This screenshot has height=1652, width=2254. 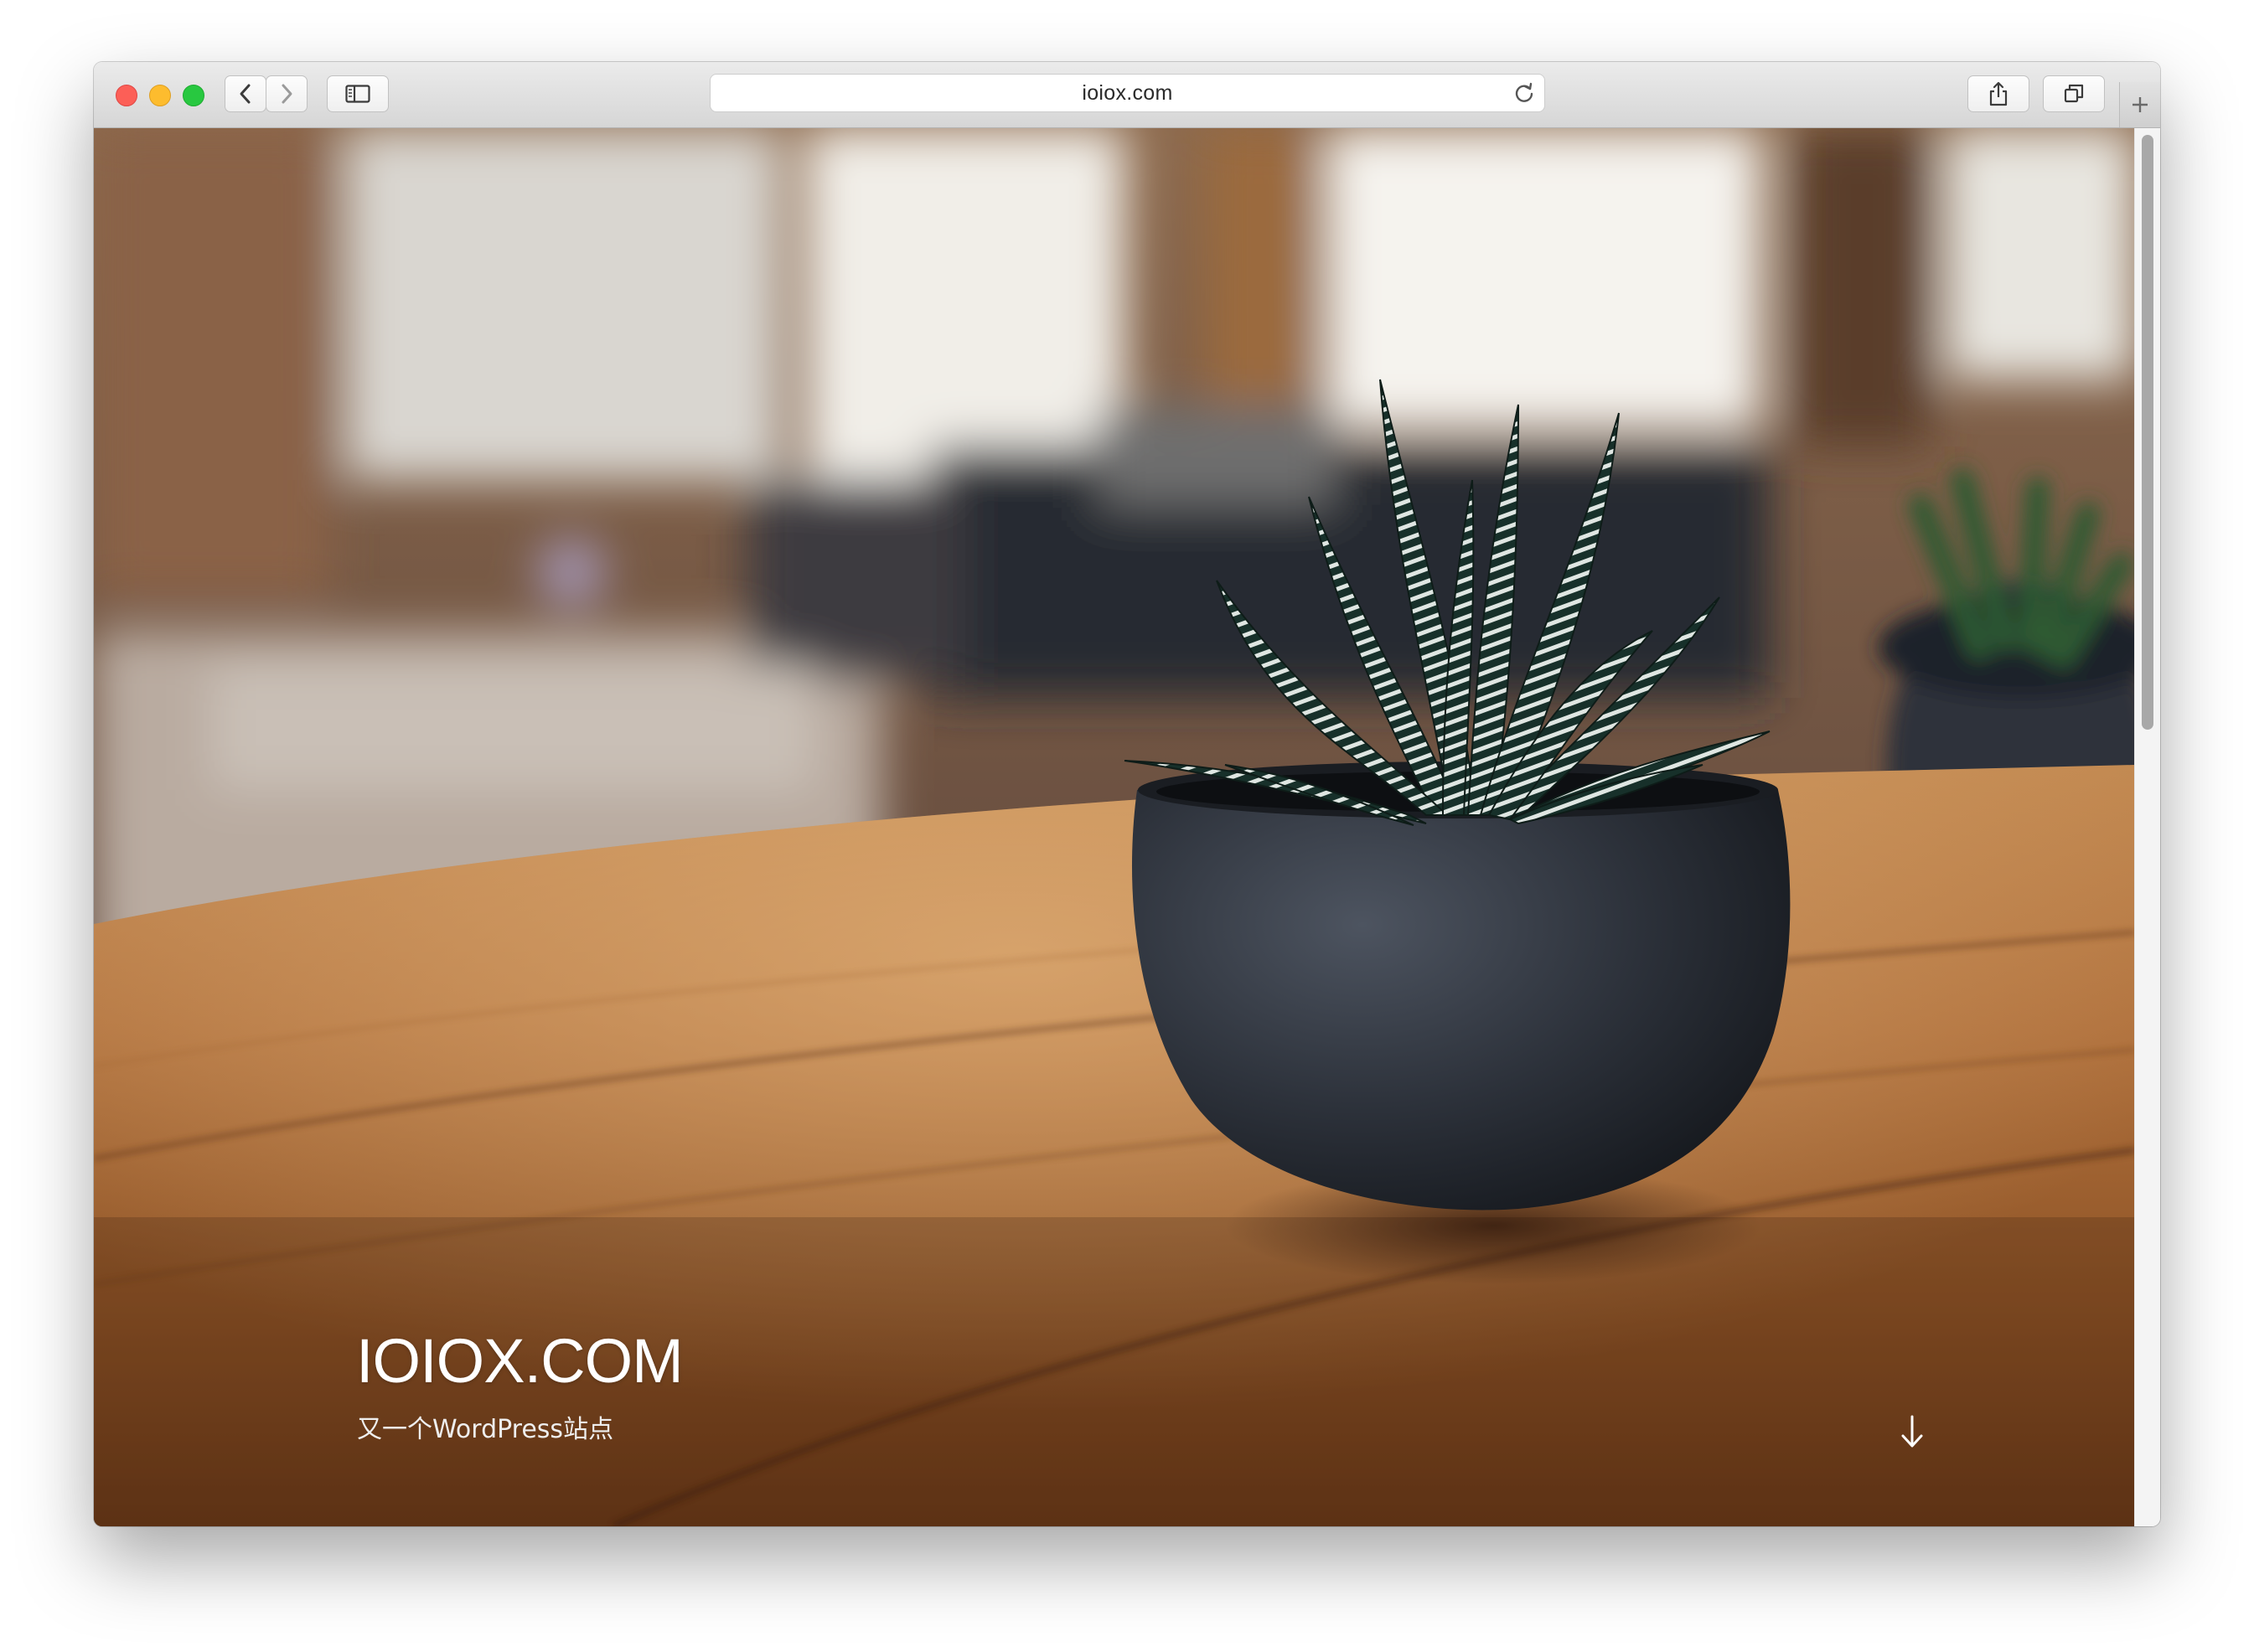 I want to click on chevron-right-icon, so click(x=287, y=94).